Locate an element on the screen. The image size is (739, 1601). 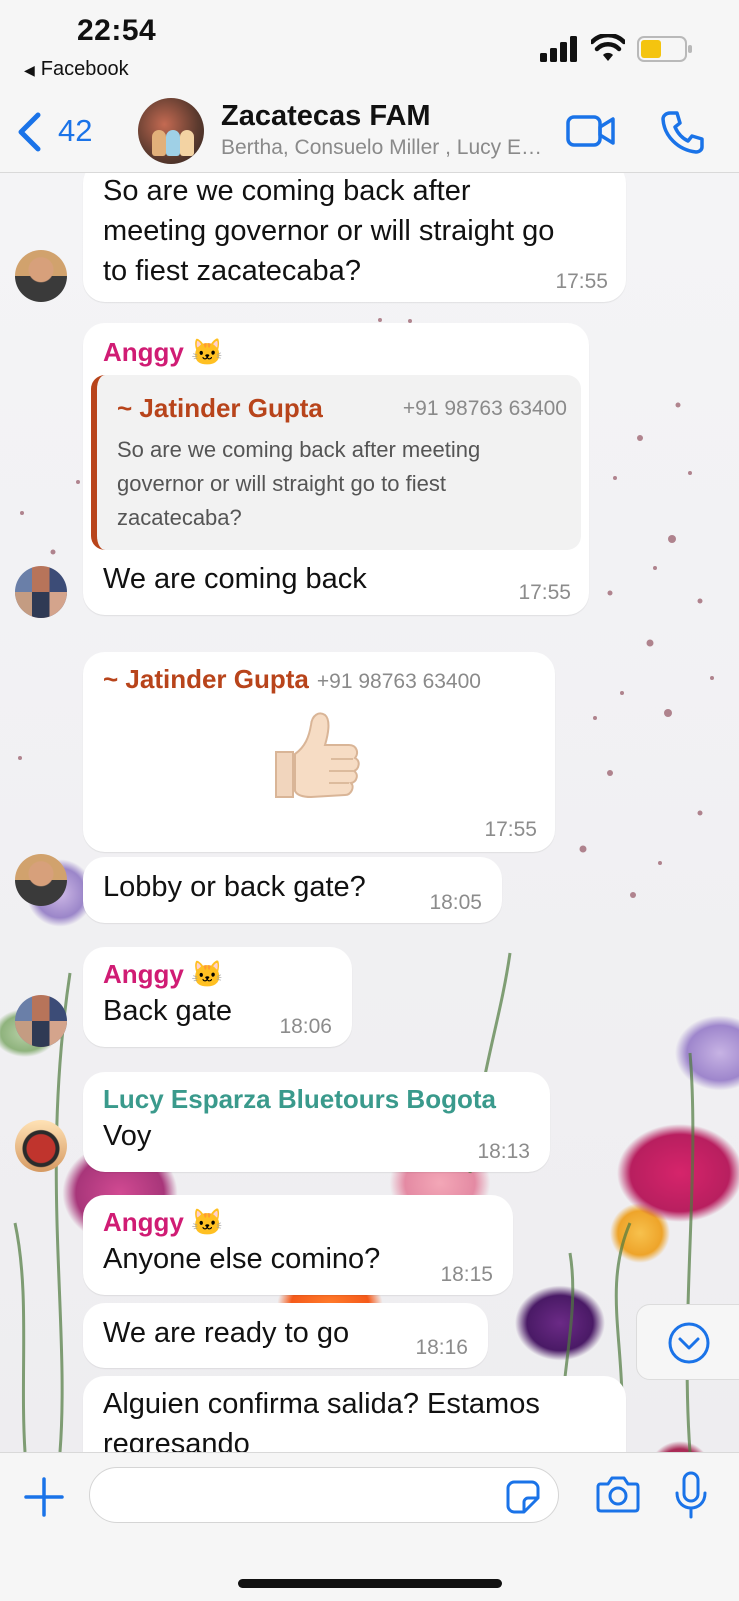
group-title: Zacatecas FAM is located at coordinates (326, 116).